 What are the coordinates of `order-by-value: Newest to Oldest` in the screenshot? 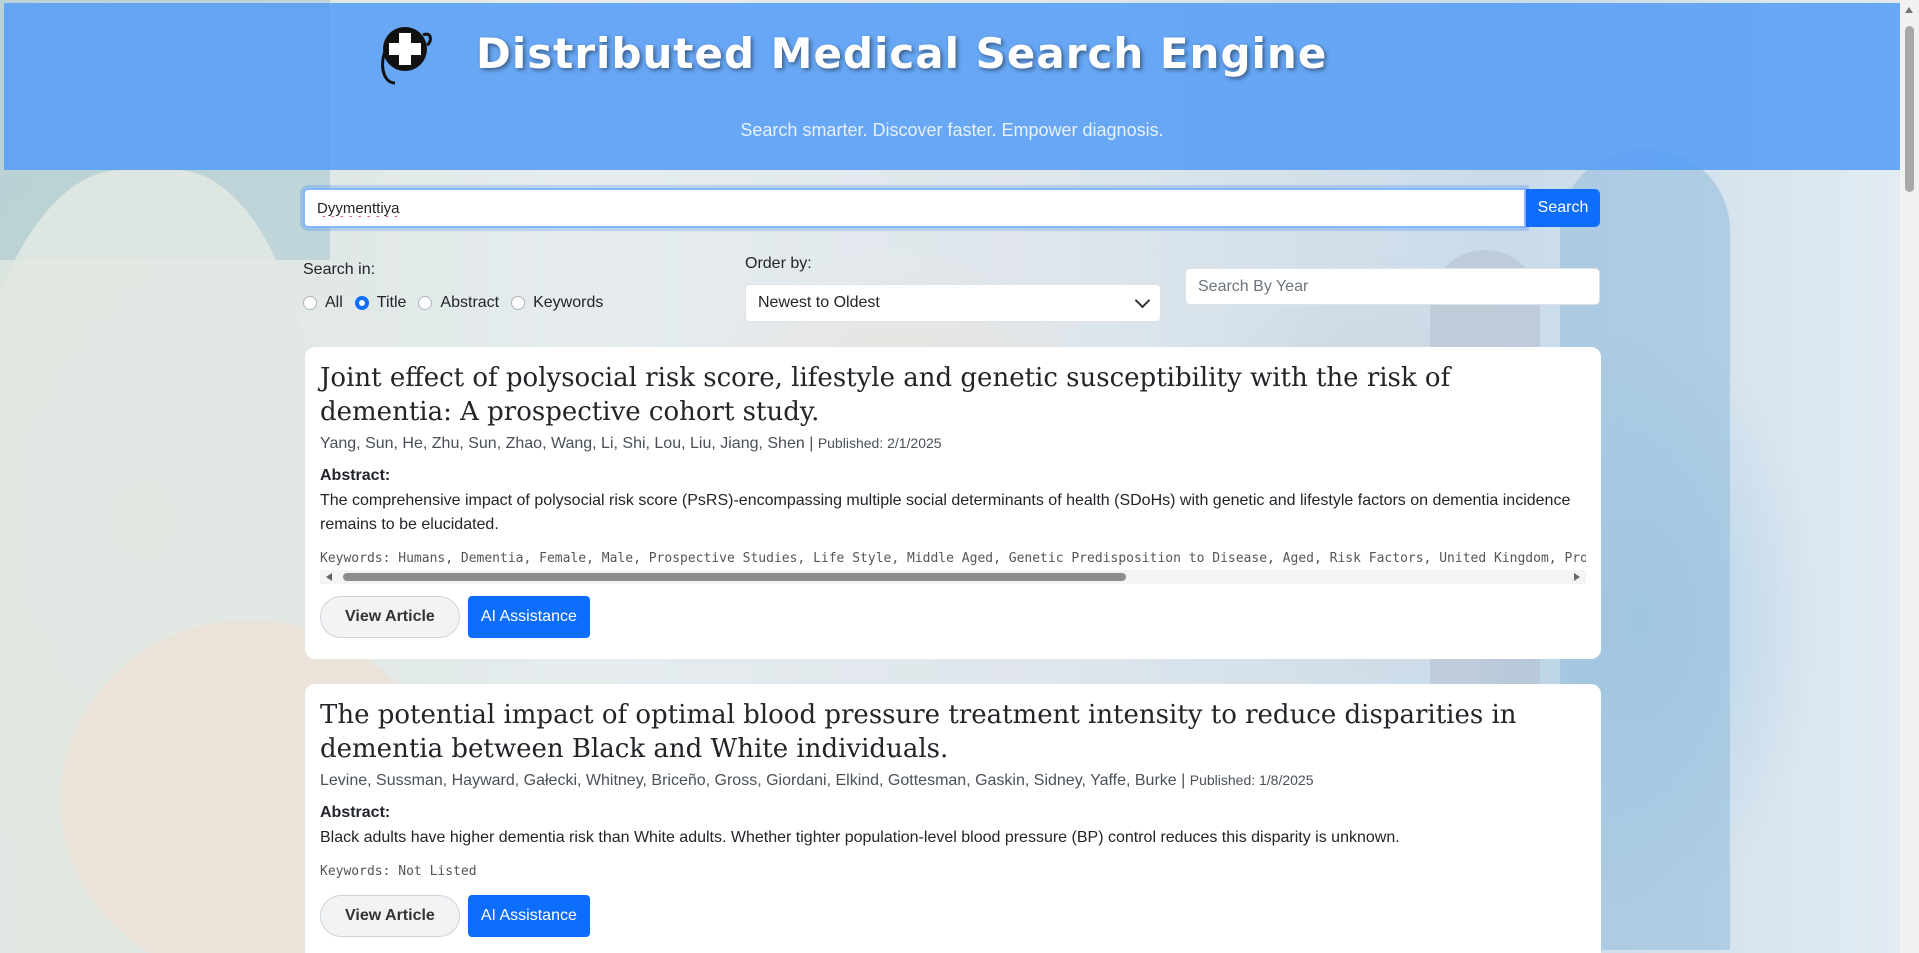 It's located at (819, 302).